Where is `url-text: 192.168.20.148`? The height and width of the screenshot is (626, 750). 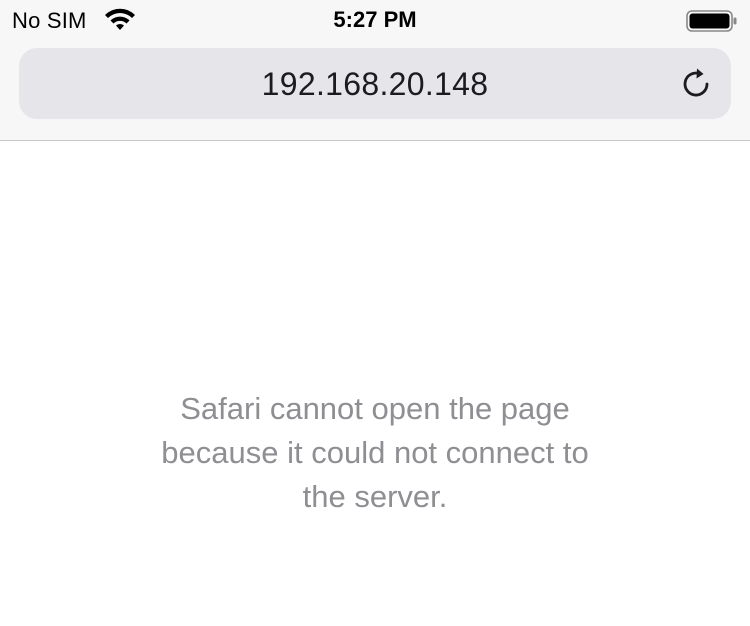 url-text: 192.168.20.148 is located at coordinates (375, 84).